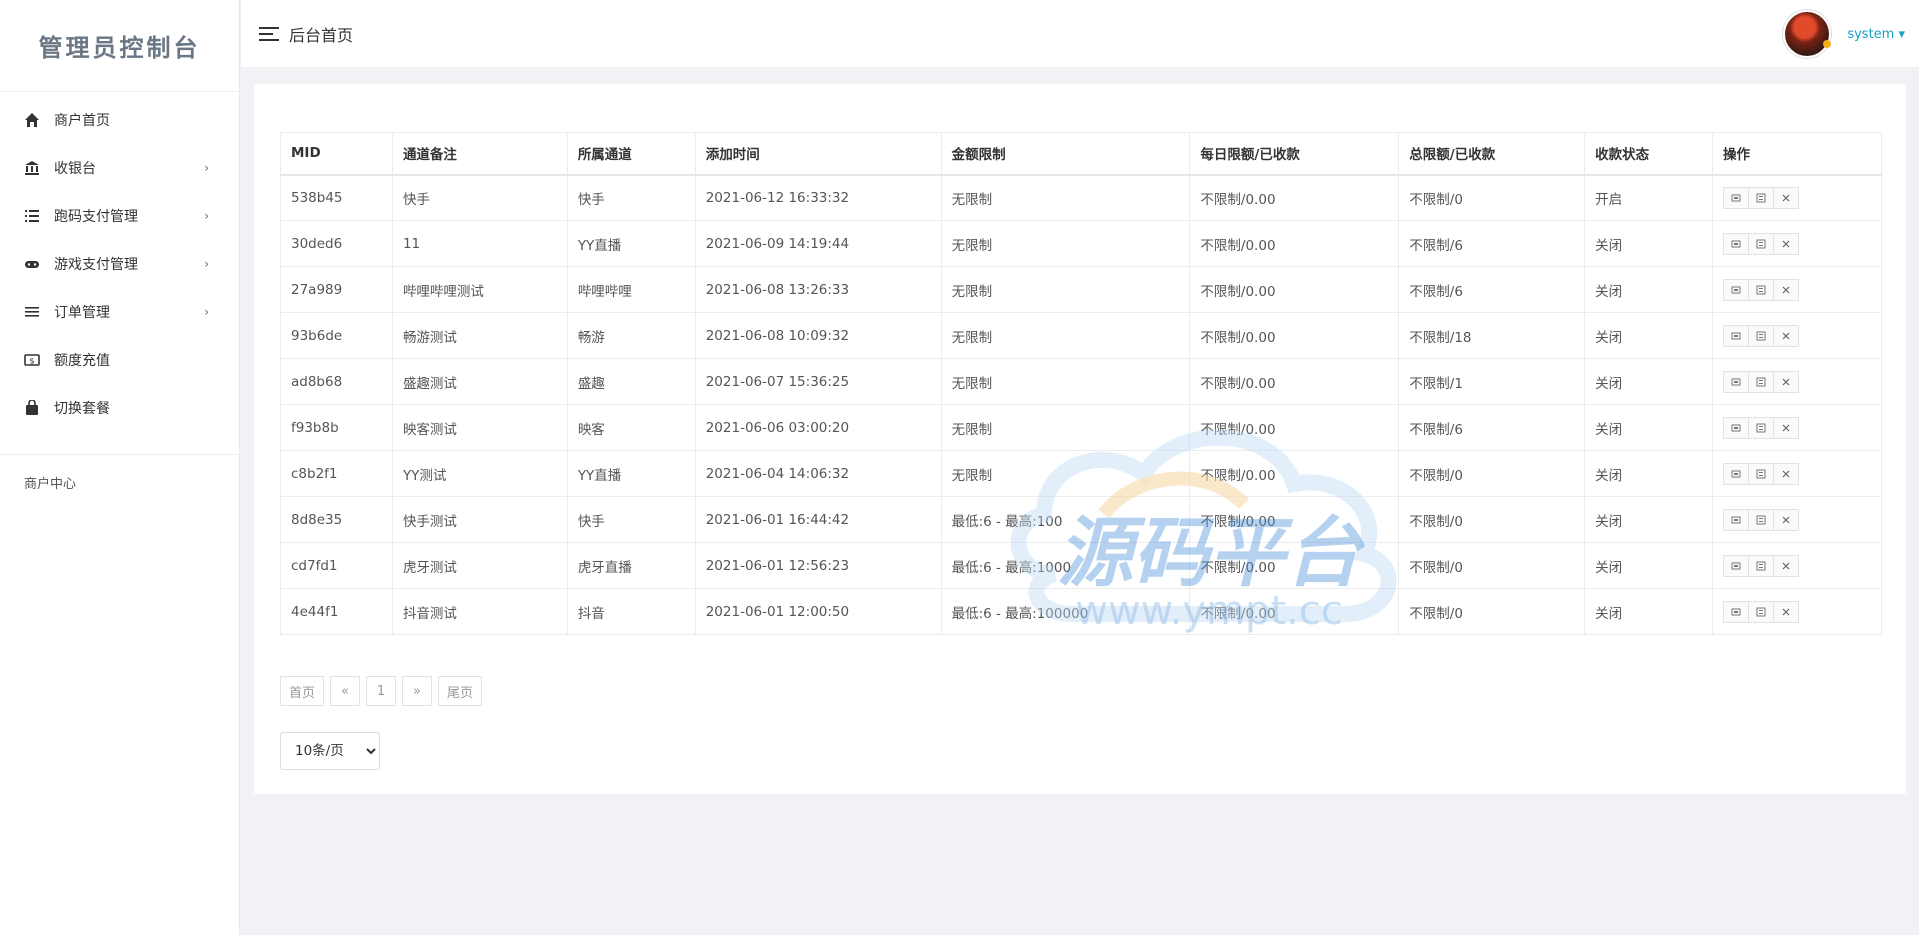 This screenshot has height=935, width=1919. What do you see at coordinates (1065, 519) in the screenshot?
I see `amount-cell: 最低:6 - 最高:100` at bounding box center [1065, 519].